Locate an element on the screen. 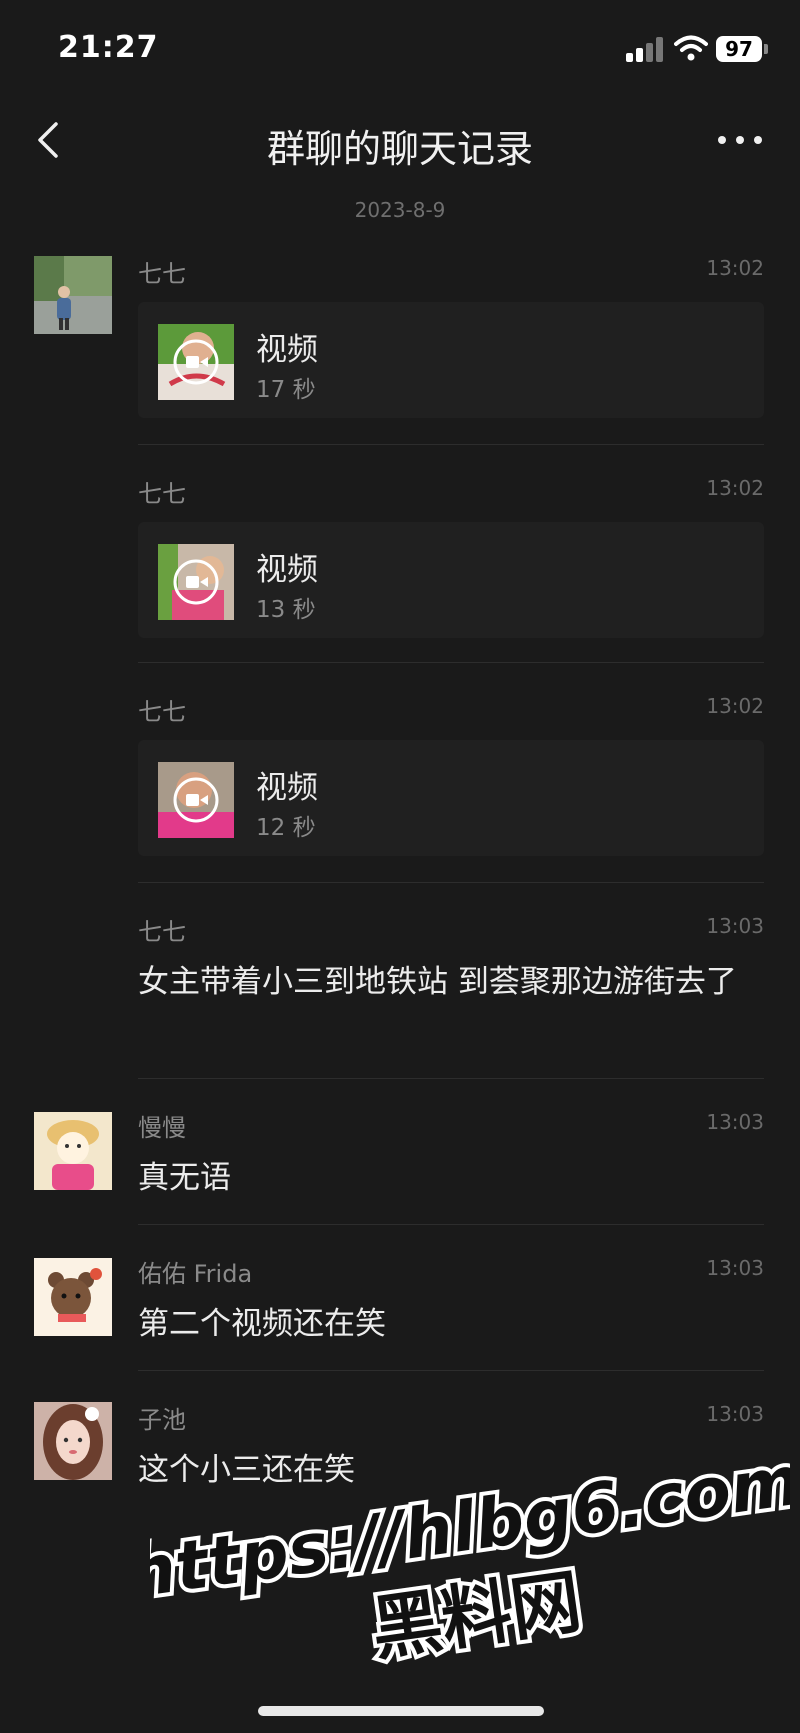  message-2: 七七 13:02 视频 12 秒 is located at coordinates (451, 782).